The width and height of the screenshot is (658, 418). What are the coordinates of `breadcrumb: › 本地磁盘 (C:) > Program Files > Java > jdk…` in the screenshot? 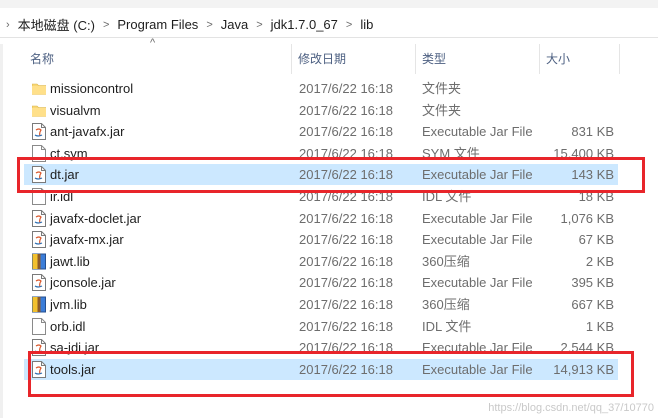 It's located at (191, 24).